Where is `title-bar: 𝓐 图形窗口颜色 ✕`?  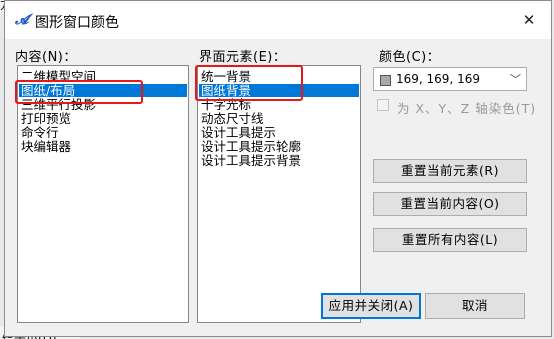
title-bar: 𝓐 图形窗口颜色 ✕ is located at coordinates (278, 20).